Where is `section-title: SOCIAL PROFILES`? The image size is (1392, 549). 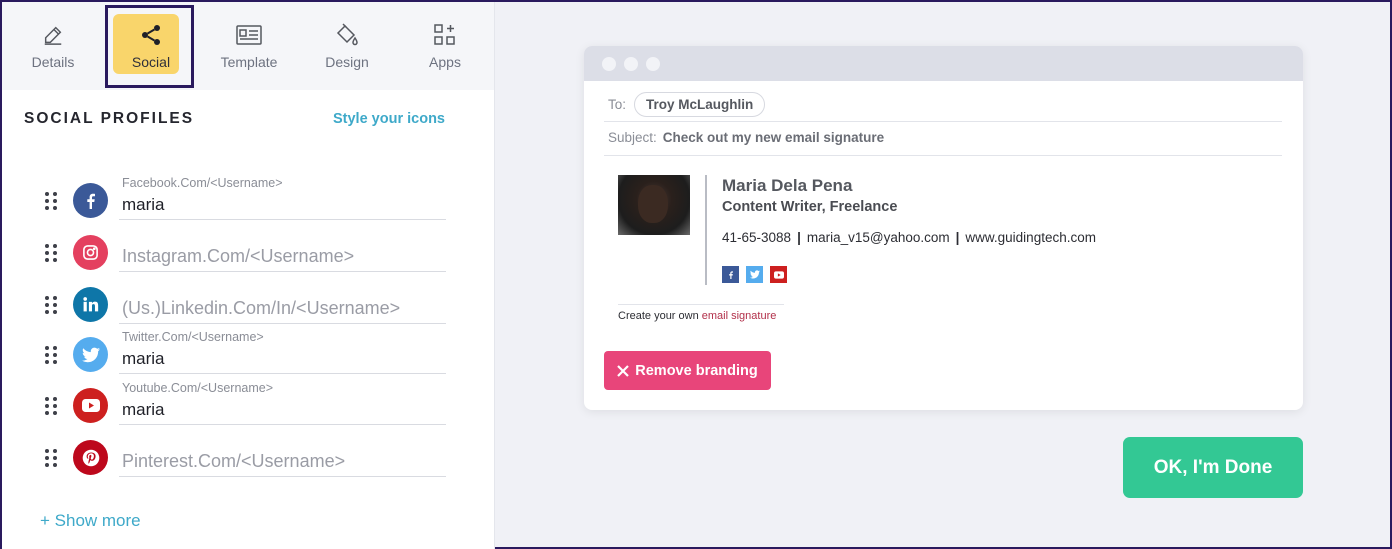 section-title: SOCIAL PROFILES is located at coordinates (109, 118).